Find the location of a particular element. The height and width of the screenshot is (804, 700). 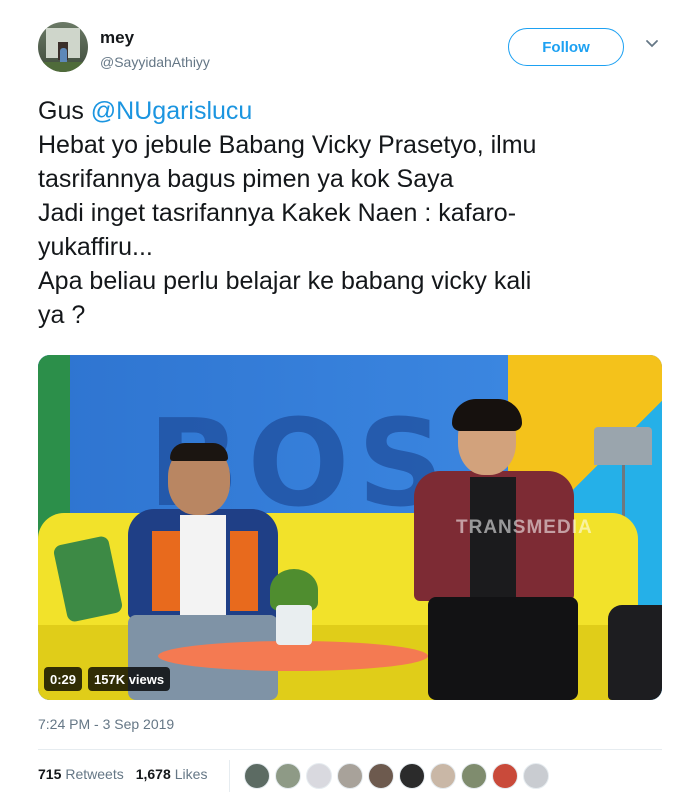

person-right-hair is located at coordinates (487, 415).